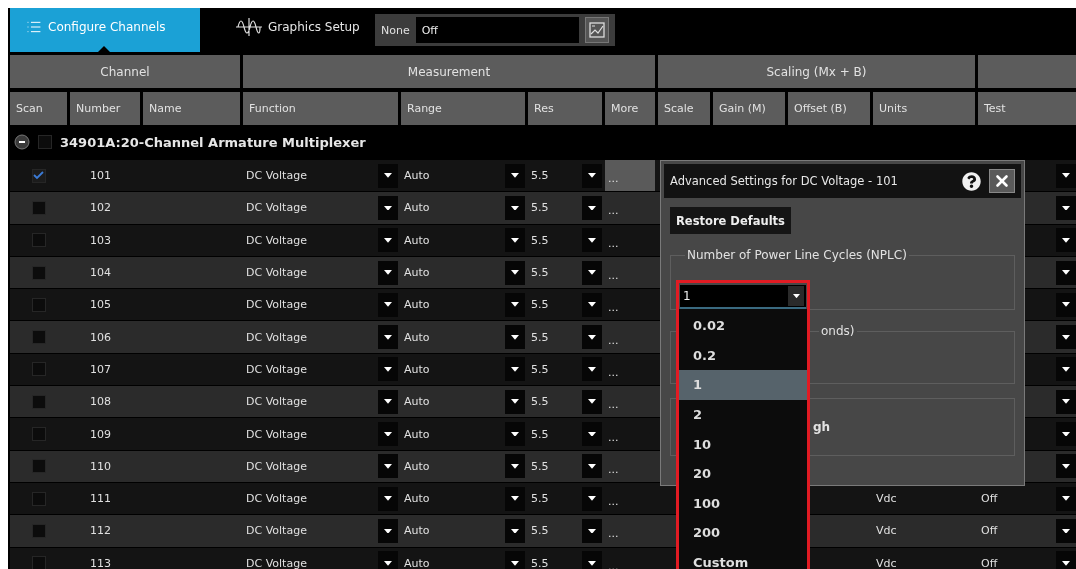  I want to click on dropdown-option: 0.2, so click(743, 355).